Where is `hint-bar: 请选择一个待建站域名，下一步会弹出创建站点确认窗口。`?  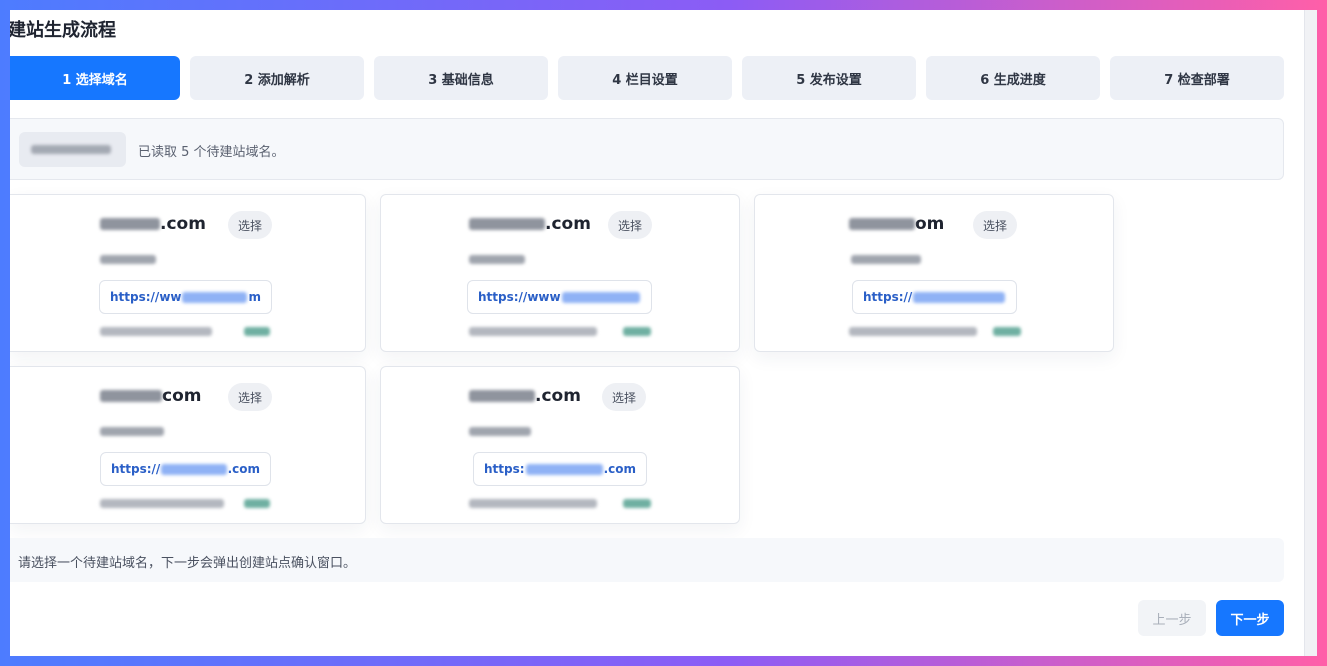
hint-bar: 请选择一个待建站域名，下一步会弹出创建站点确认窗口。 is located at coordinates (647, 560).